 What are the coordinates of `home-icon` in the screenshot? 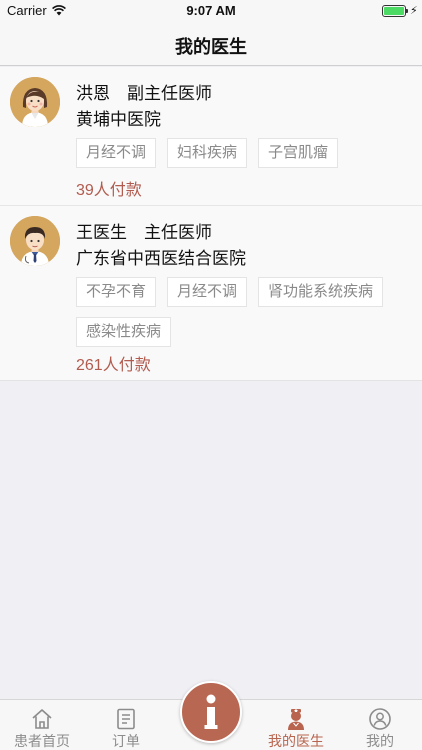 It's located at (42, 719).